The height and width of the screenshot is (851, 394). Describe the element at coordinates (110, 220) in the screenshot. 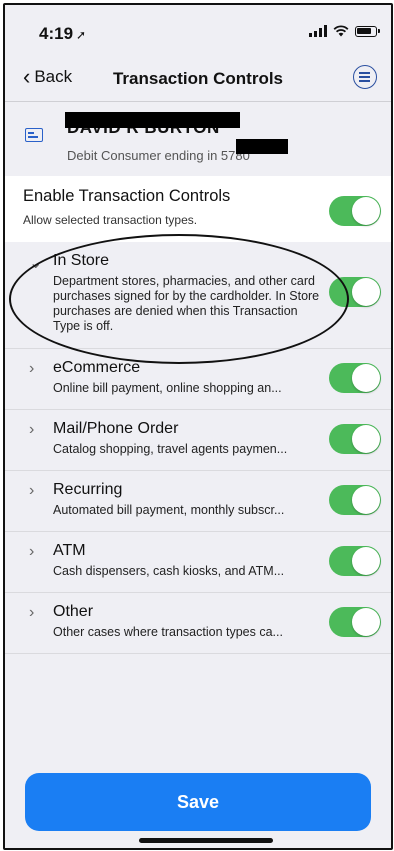

I see `enable-subtitle: Allow selected transaction types.` at that location.